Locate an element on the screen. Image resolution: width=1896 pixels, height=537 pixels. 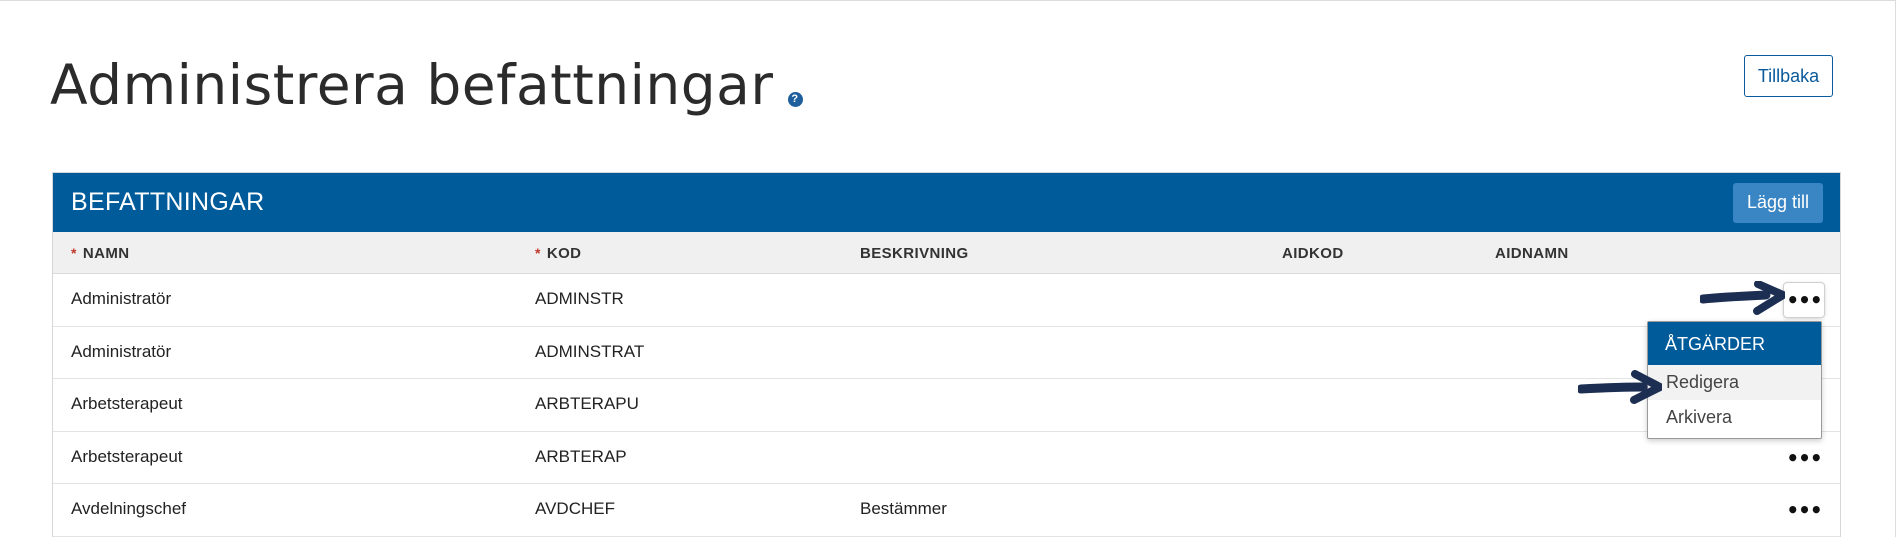
table-row: Avdelningschef AVDCHEF Bestämmer ••• is located at coordinates (946, 510).